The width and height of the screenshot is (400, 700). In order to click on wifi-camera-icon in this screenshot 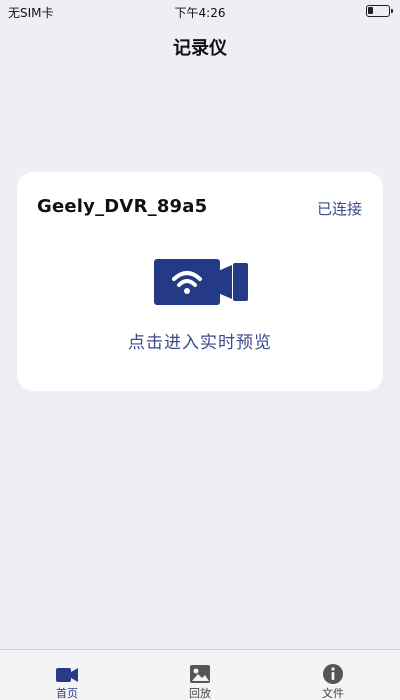, I will do `click(201, 282)`.